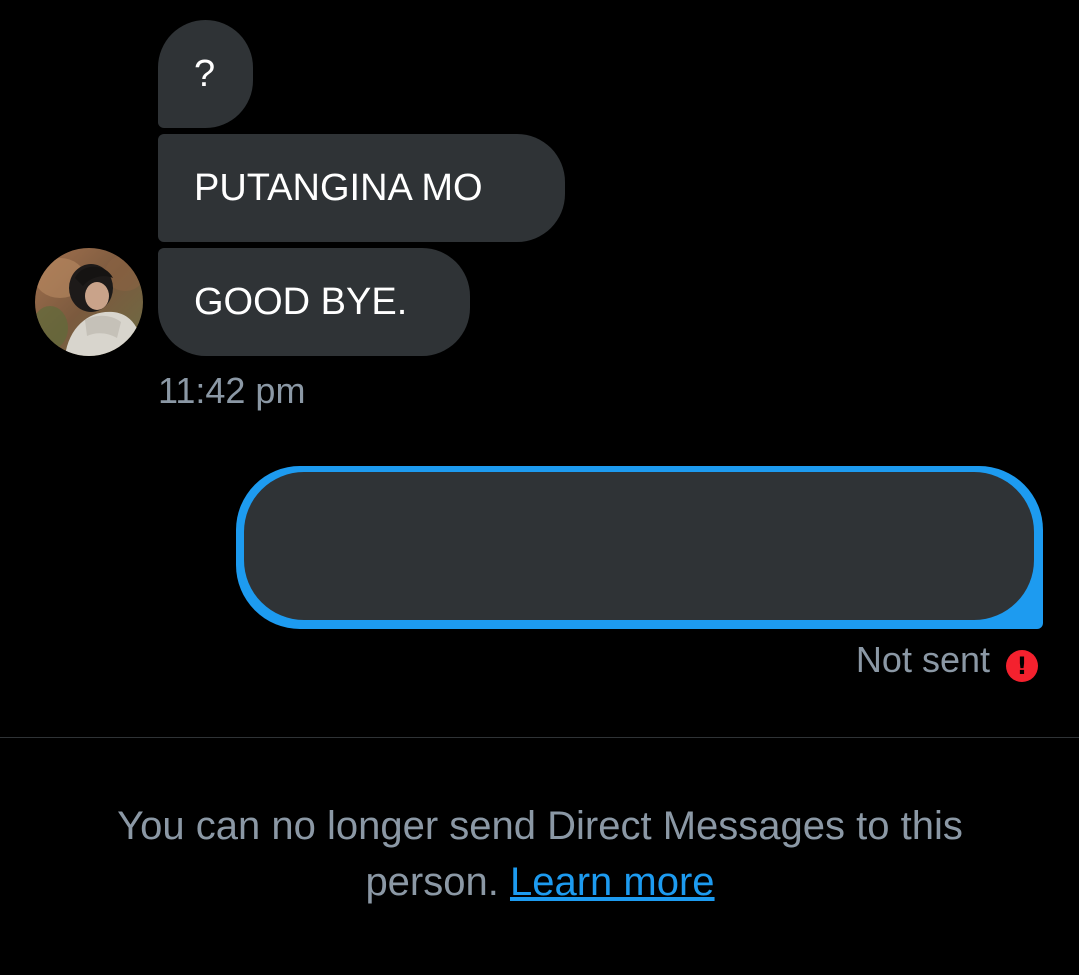 The width and height of the screenshot is (1079, 975). Describe the element at coordinates (539, 737) in the screenshot. I see `divider` at that location.